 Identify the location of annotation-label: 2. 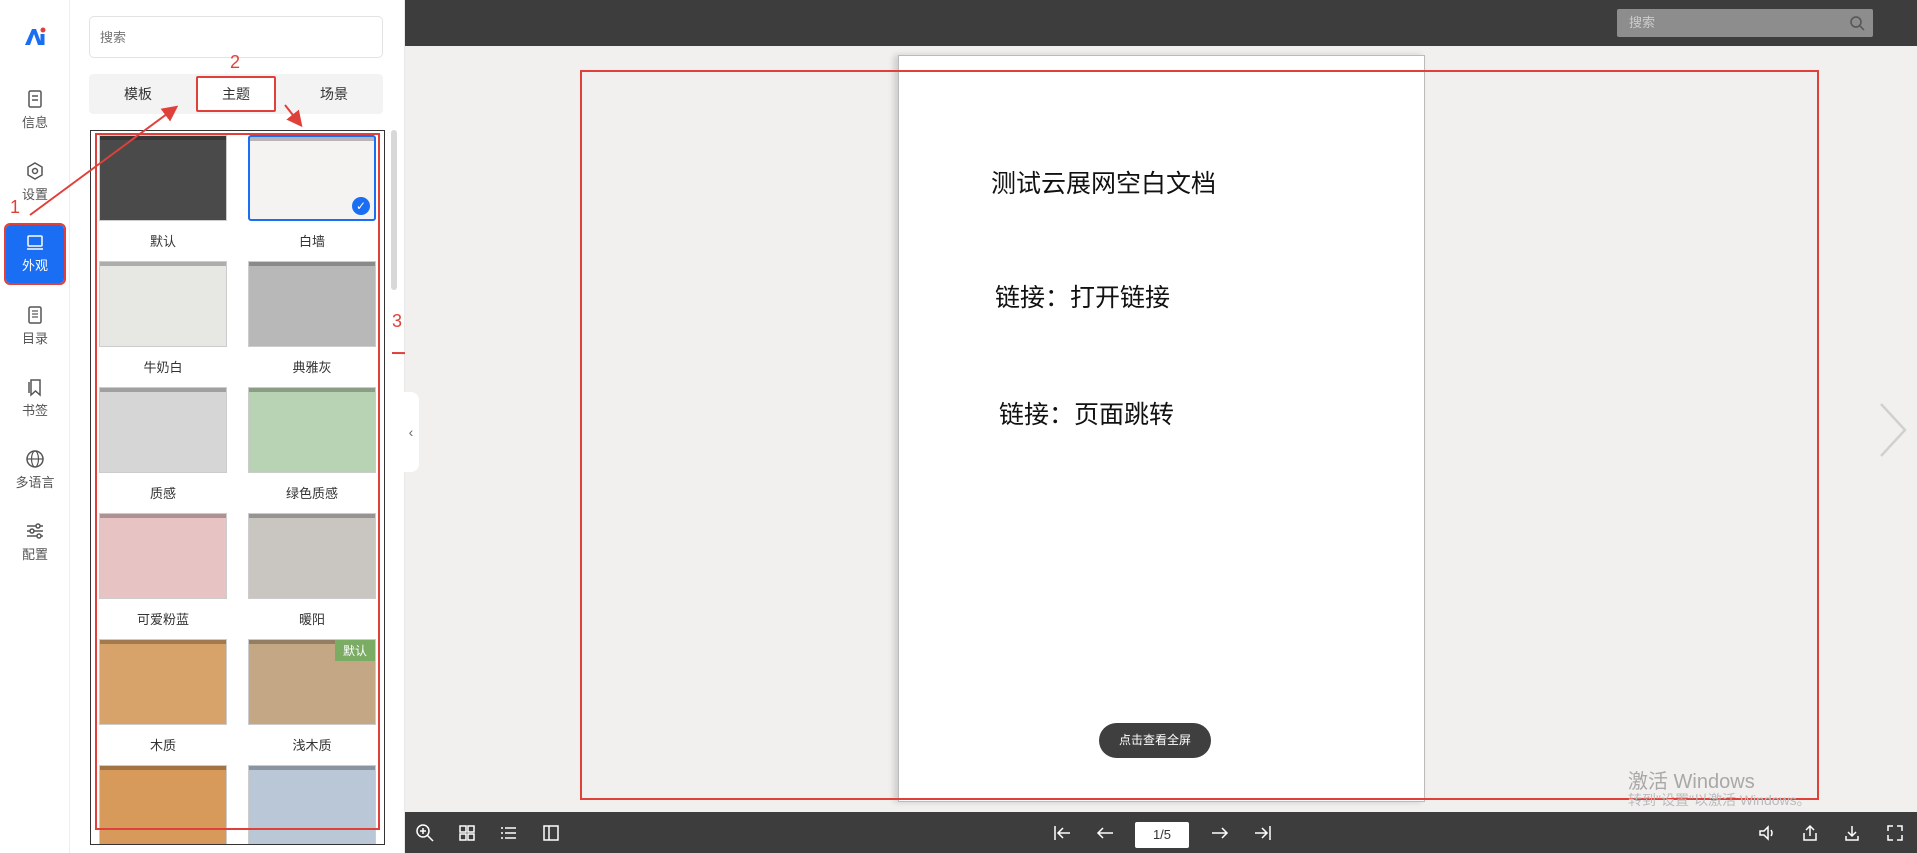
(235, 62).